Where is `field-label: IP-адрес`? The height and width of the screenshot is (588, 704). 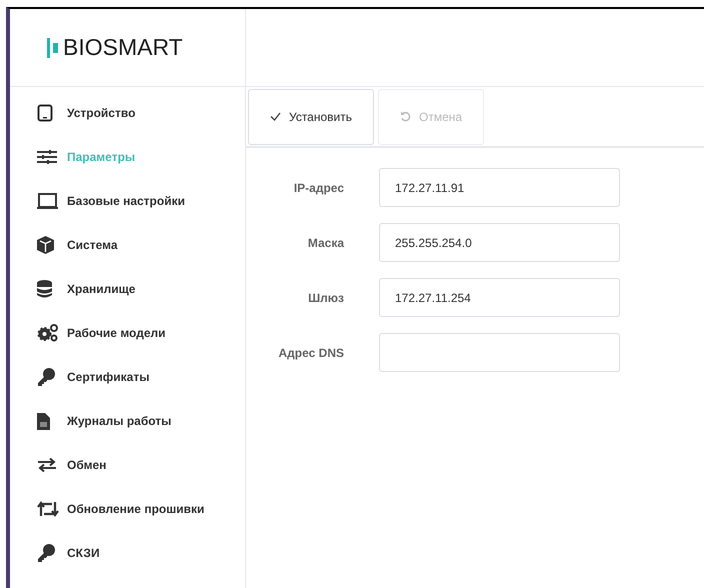
field-label: IP-адрес is located at coordinates (318, 188).